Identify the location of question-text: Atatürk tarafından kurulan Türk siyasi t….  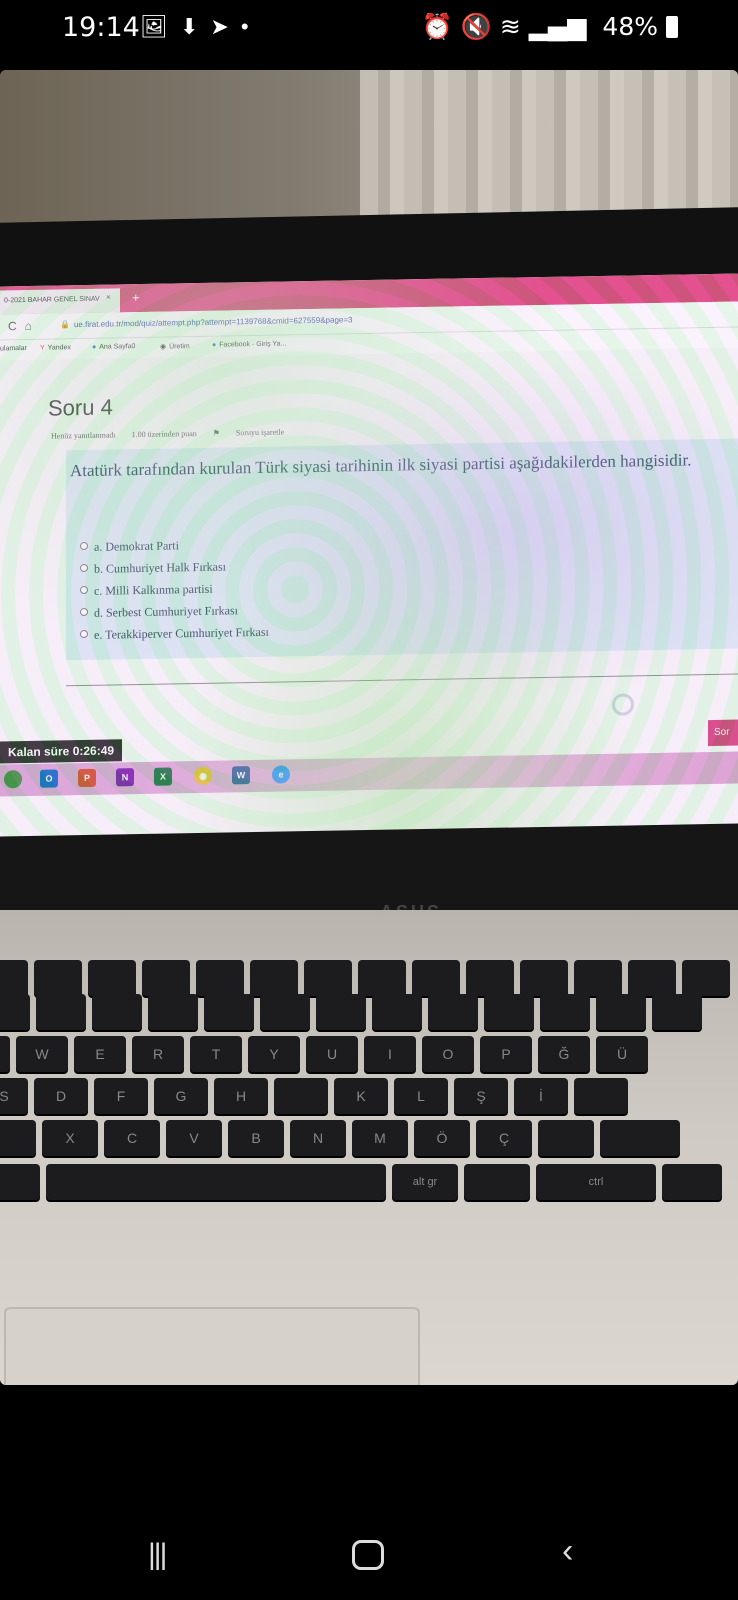
(381, 465).